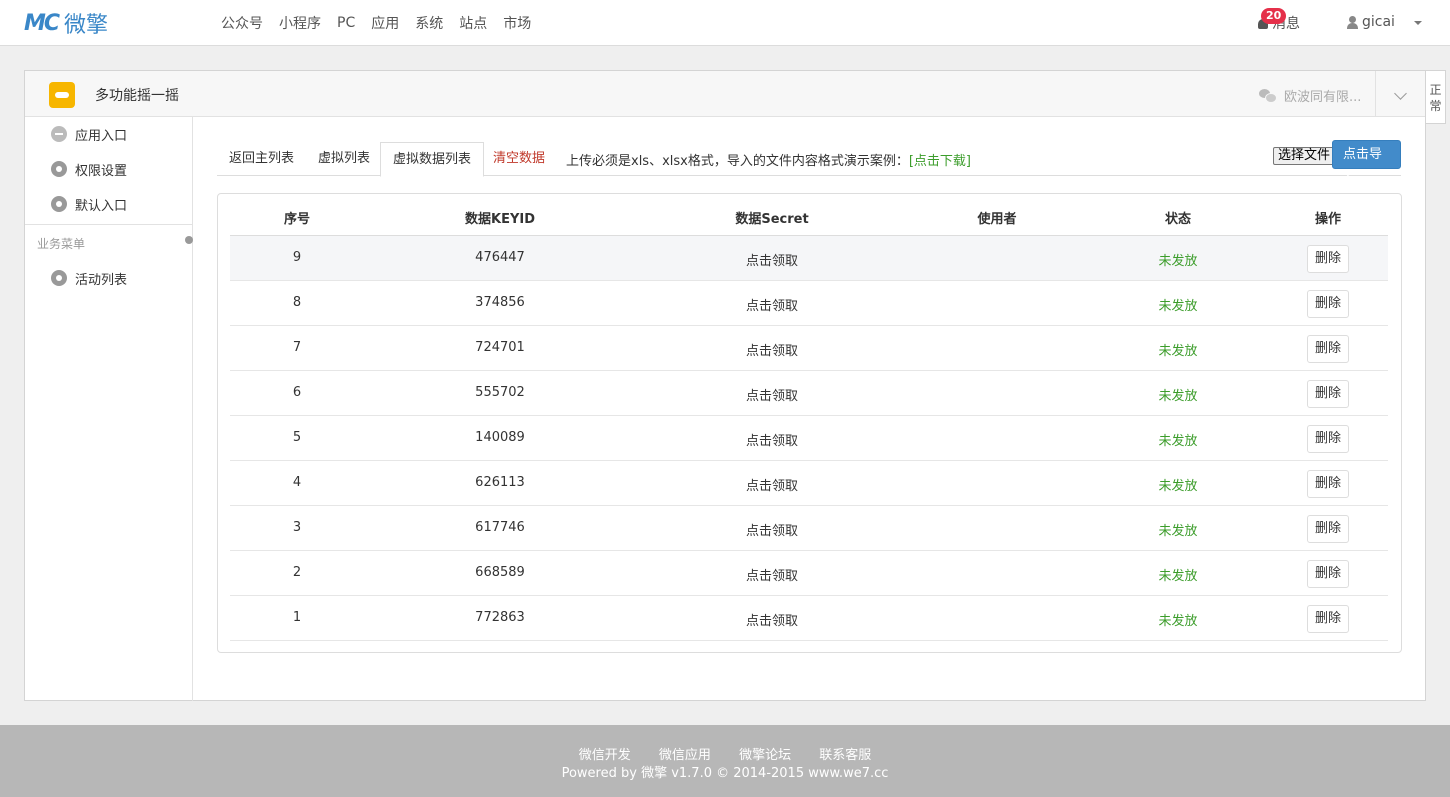 The height and width of the screenshot is (797, 1450). I want to click on download-sample-link: [点击下载], so click(940, 161).